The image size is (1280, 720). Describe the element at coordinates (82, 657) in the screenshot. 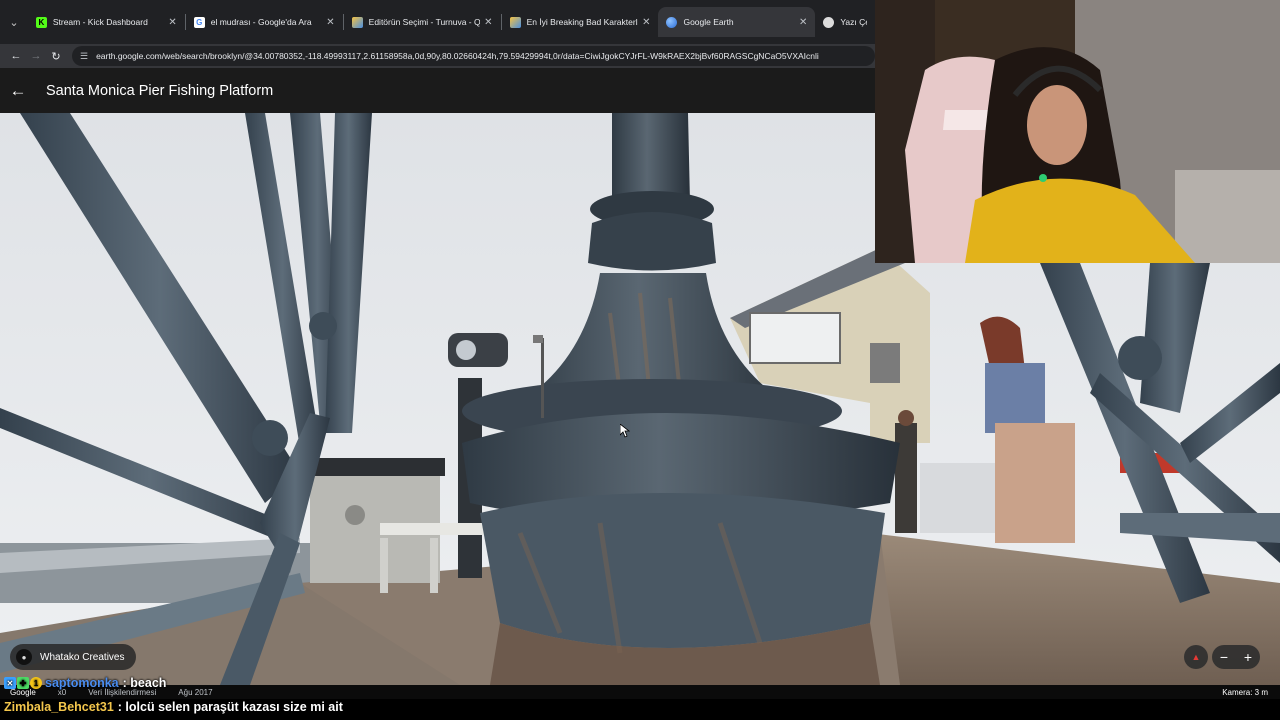

I see `contributor-name: Whatako Creatives` at that location.